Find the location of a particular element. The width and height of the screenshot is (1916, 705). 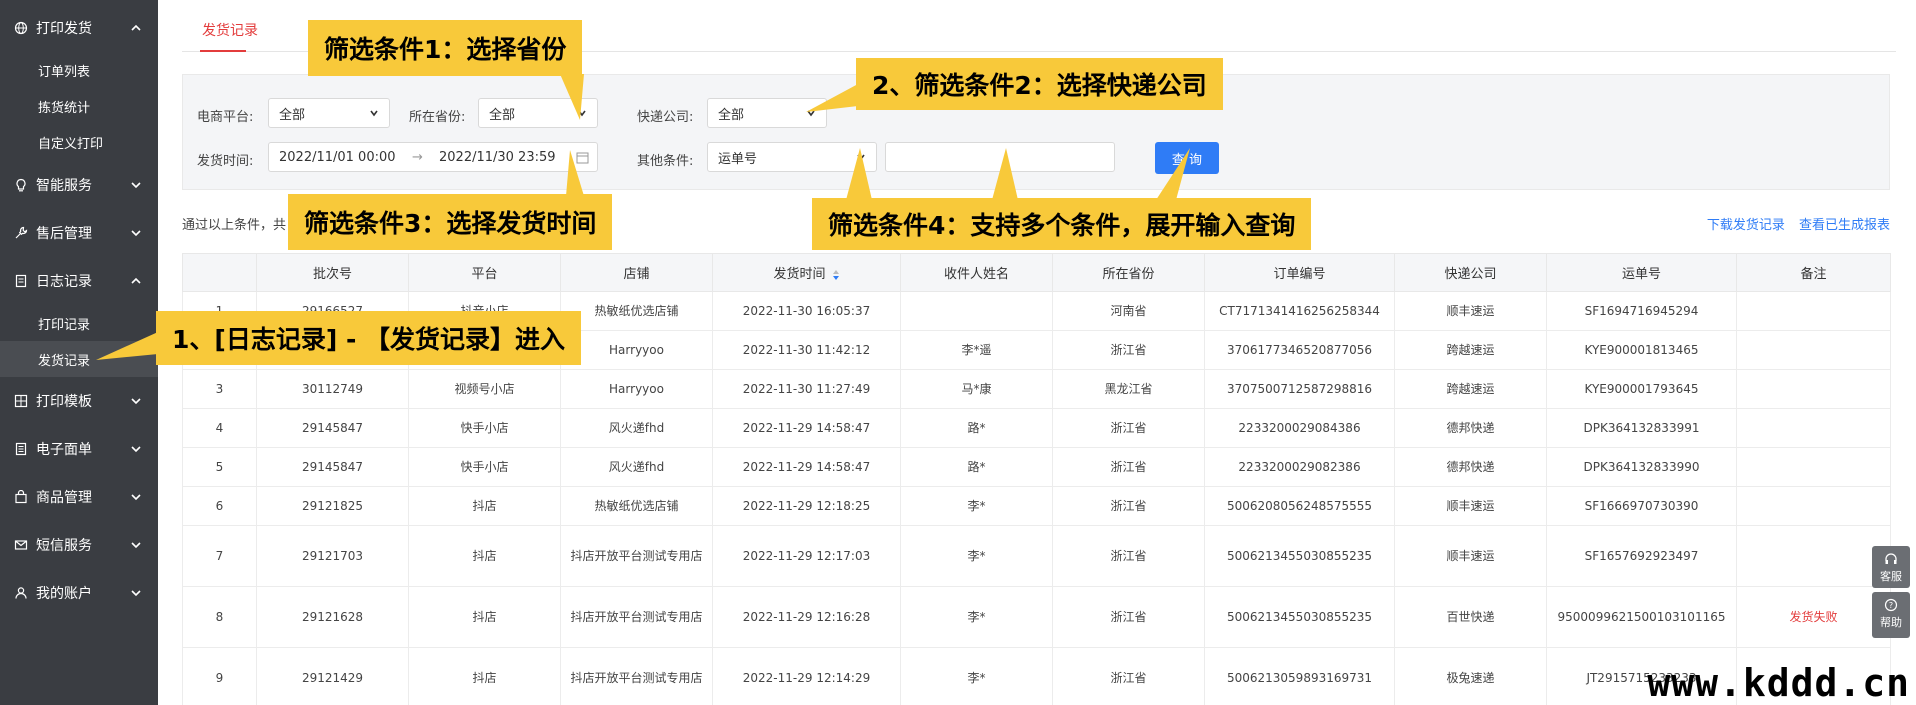

sidebar-group-aftersale: 售后管理 is located at coordinates (79, 233).